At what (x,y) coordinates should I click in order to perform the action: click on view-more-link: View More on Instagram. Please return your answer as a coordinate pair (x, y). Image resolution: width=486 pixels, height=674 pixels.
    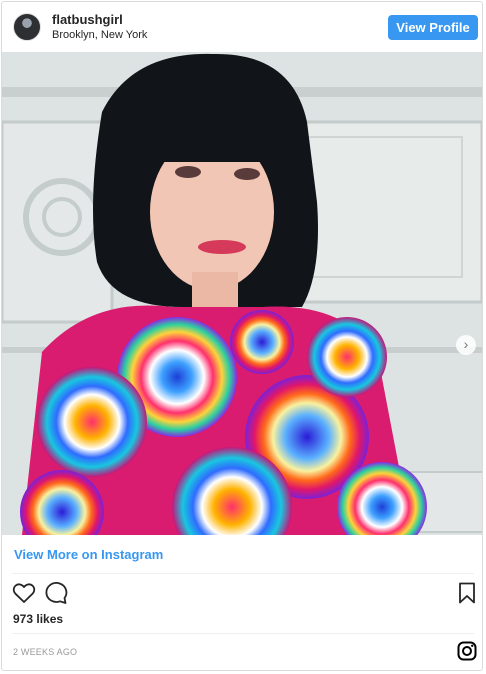
    Looking at the image, I should click on (88, 554).